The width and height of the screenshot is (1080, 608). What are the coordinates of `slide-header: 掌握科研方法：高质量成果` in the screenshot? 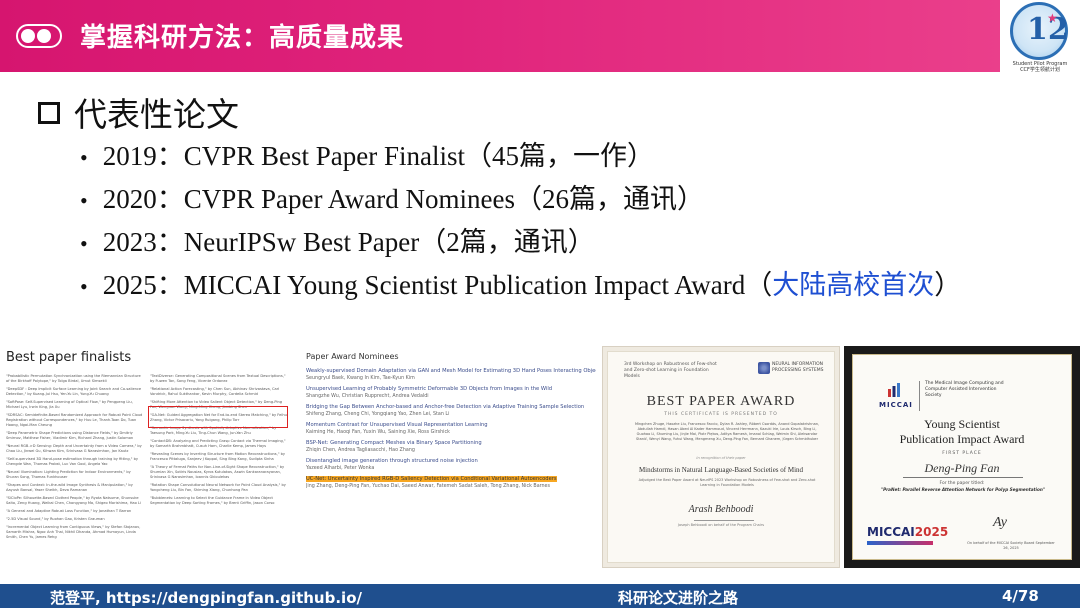 It's located at (500, 36).